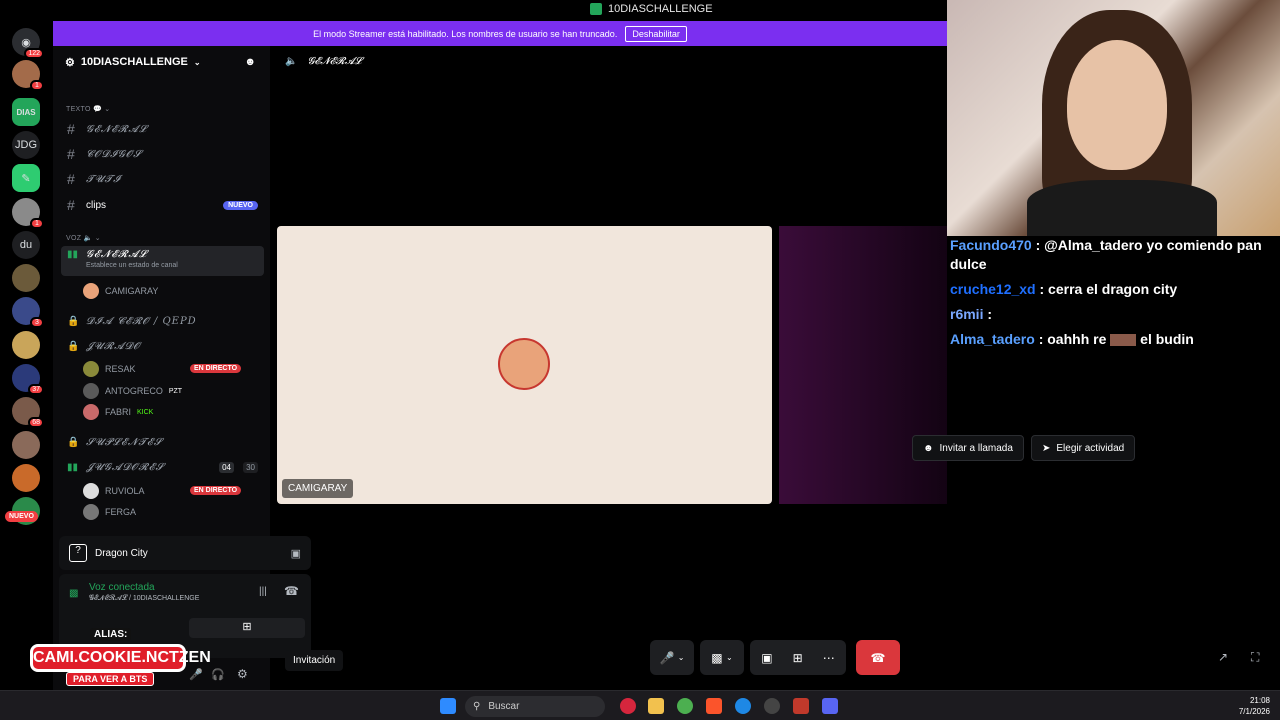 This screenshot has width=1280, height=720. Describe the element at coordinates (70, 62) in the screenshot. I see `guild-gear-icon: ⚙` at that location.